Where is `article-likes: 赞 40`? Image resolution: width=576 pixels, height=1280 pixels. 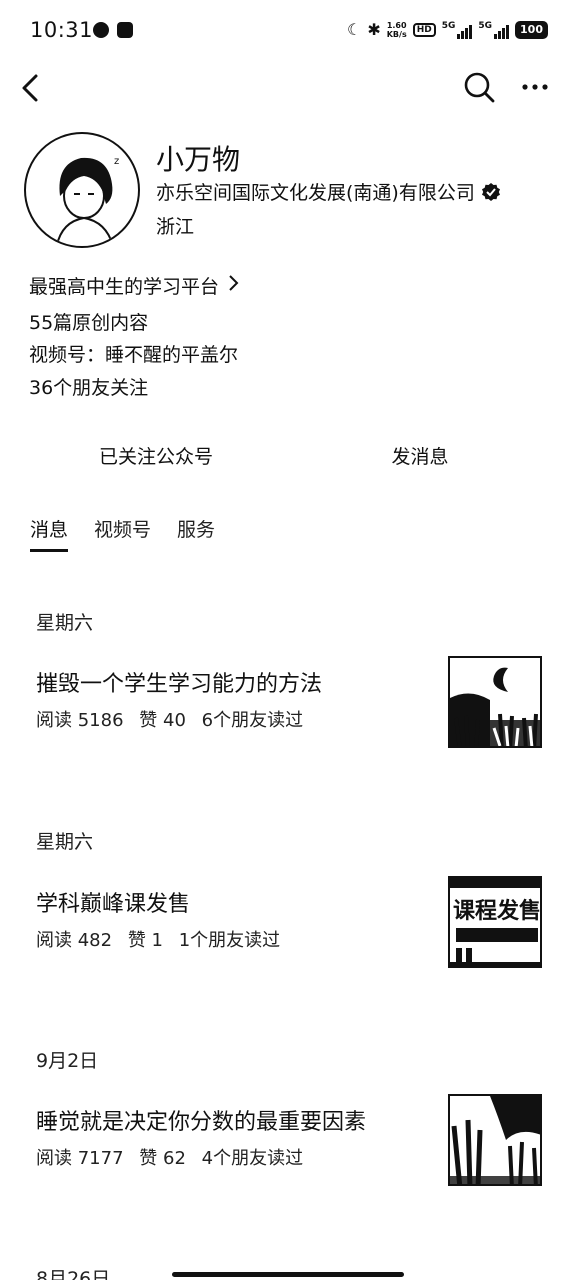 article-likes: 赞 40 is located at coordinates (162, 720).